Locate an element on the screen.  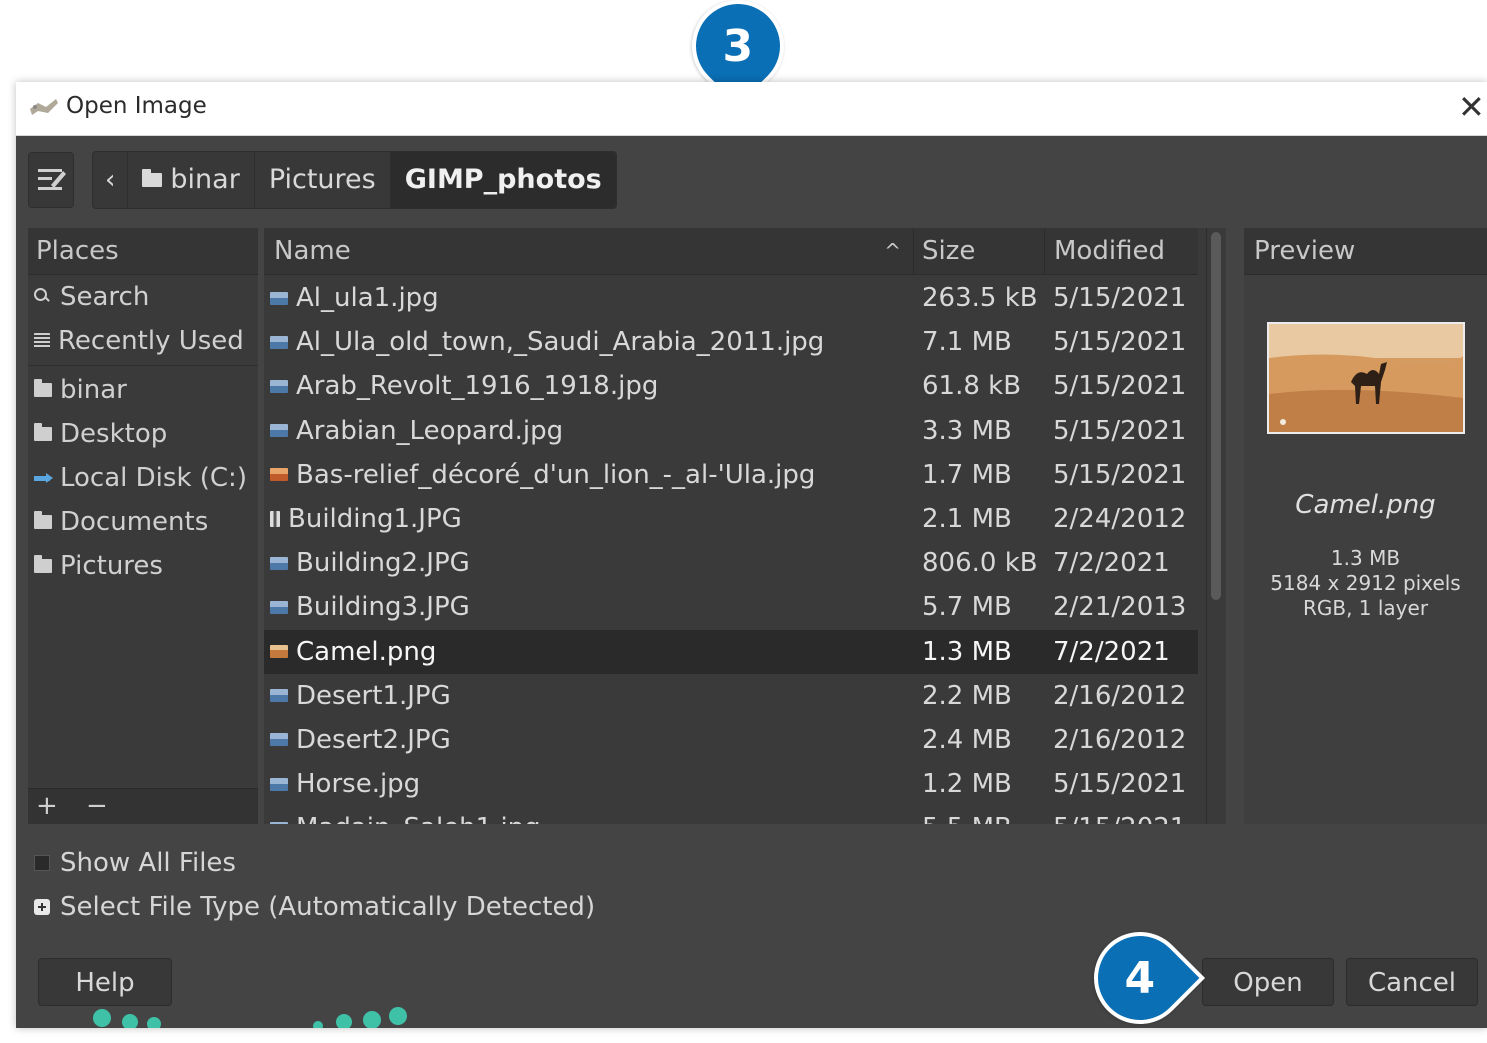
cancel-button: Cancel is located at coordinates (1412, 982).